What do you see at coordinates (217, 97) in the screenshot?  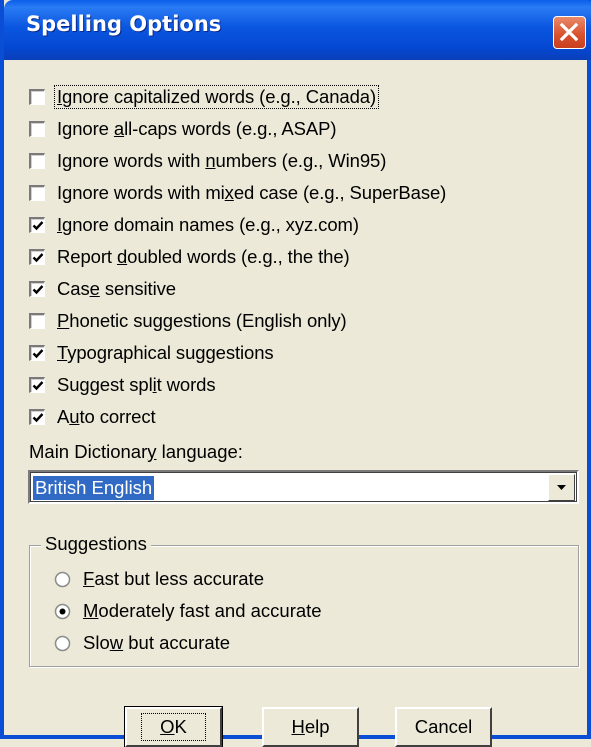 I see `option-label: Ignore capitalized words (e.g., Canada)` at bounding box center [217, 97].